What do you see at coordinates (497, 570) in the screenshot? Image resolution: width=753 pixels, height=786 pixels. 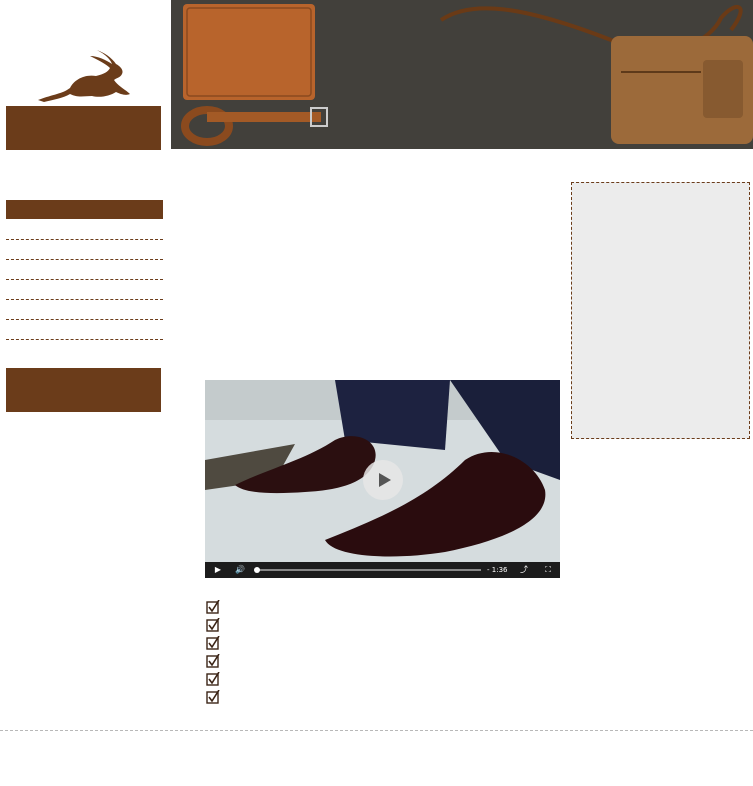 I see `remaining-time: - 1:36` at bounding box center [497, 570].